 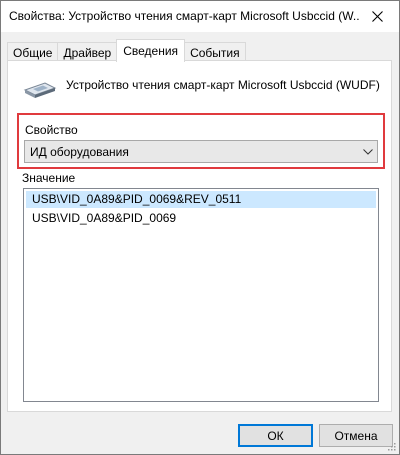 What do you see at coordinates (201, 218) in the screenshot?
I see `list-item: USB\VID_0A89&PID_0069` at bounding box center [201, 218].